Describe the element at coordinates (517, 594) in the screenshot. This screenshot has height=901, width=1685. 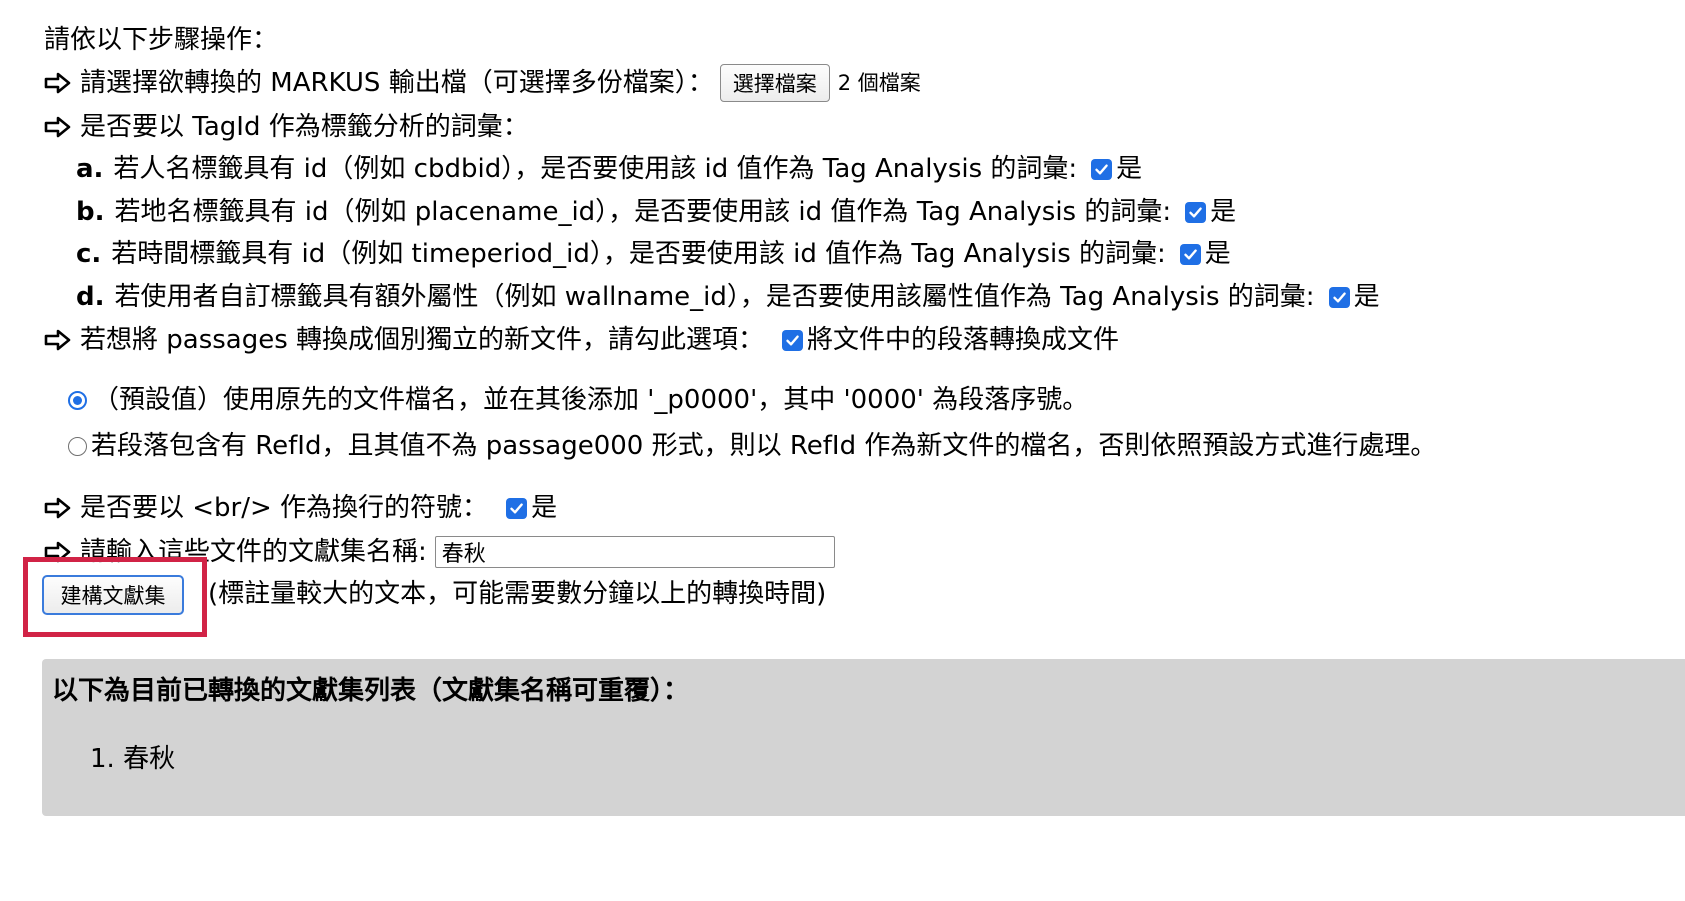
I see `build-note: (標註量較大的文本，可能需要數分鐘以上的轉換時間)` at that location.